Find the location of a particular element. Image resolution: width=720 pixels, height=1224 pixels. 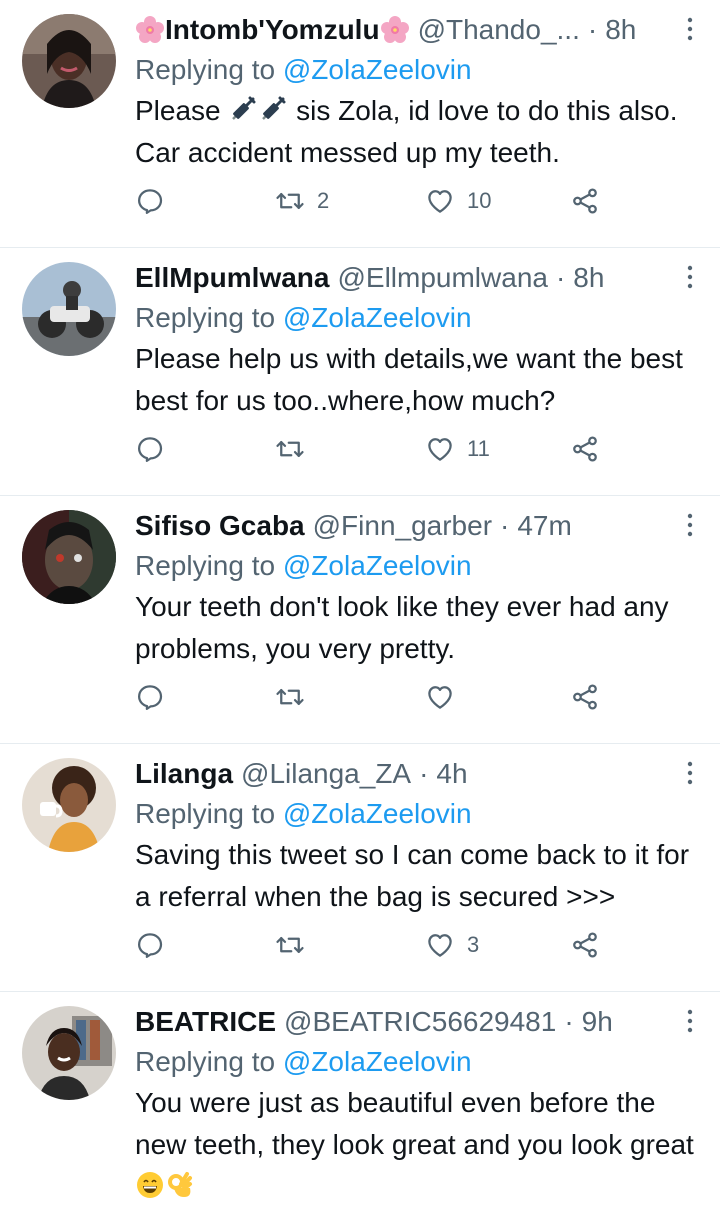

retweet-button: 2 is located at coordinates (302, 201).